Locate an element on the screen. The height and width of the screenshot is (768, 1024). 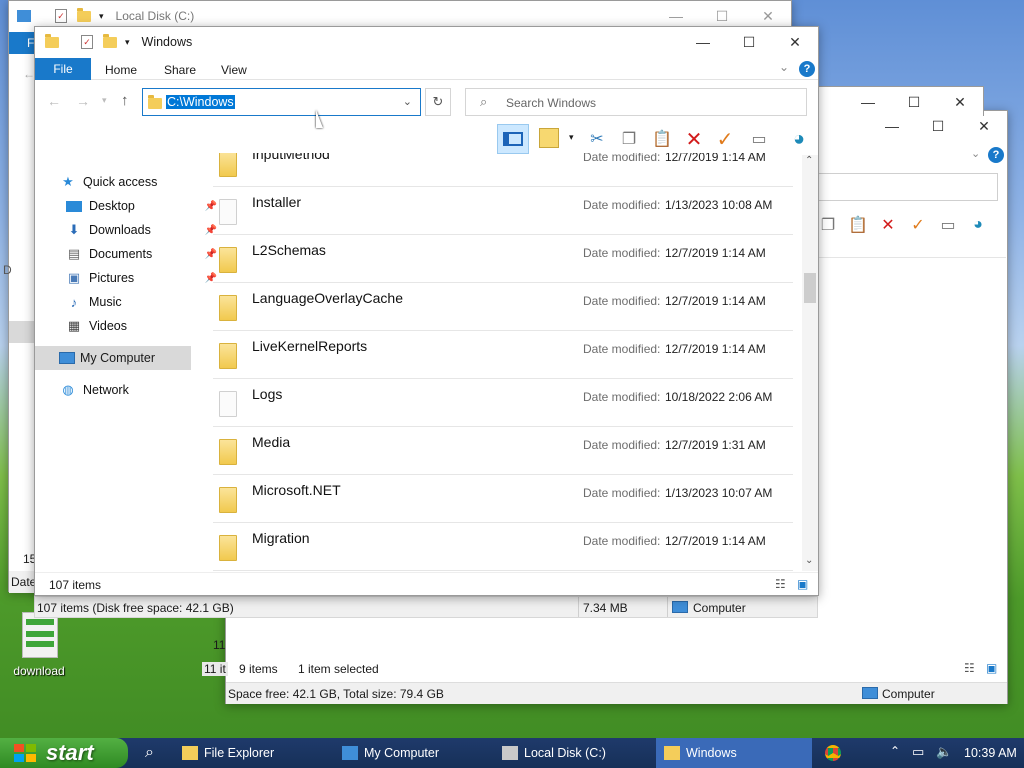
desktop-icon-download: download is located at coordinates (39, 647).